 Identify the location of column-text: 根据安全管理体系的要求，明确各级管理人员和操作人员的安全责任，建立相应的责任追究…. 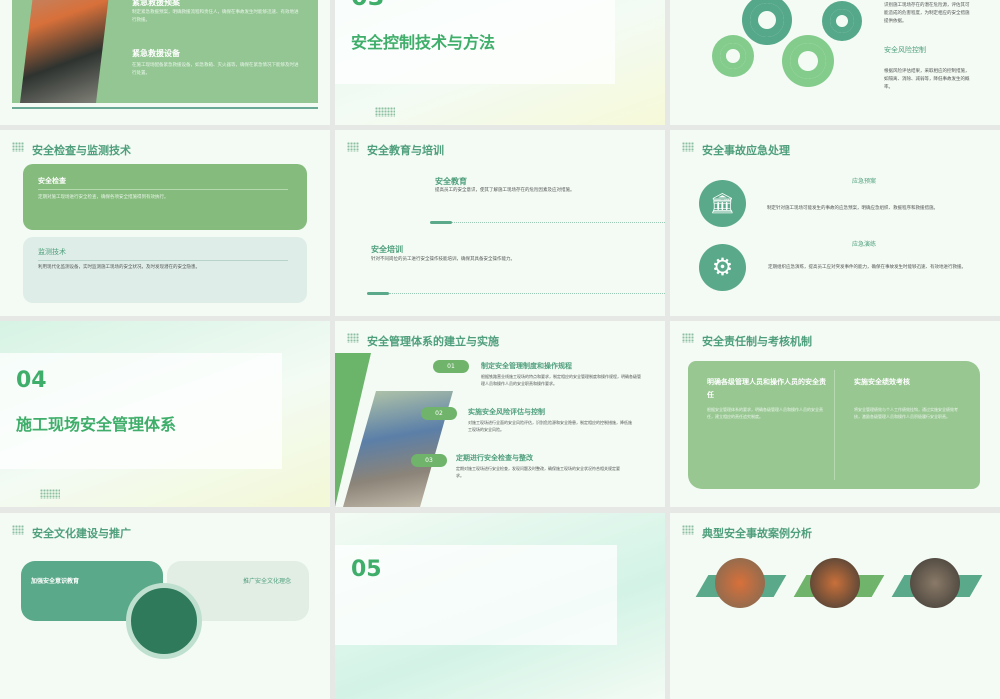
(765, 413).